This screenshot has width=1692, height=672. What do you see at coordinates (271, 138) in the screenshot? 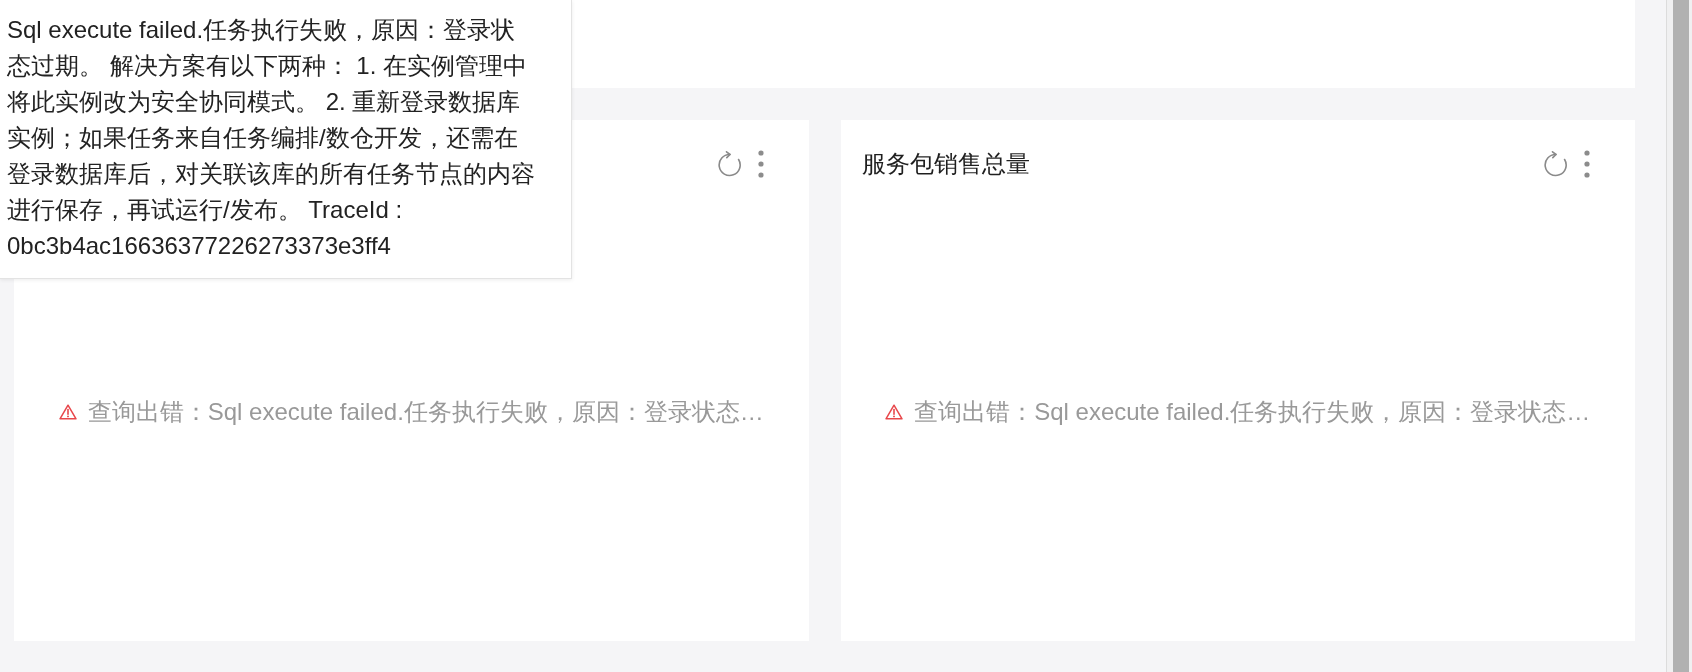
I see `tooltip-text: Sql execute failed.任务执行失败，原因：登录状态过期。 解决方案有以下两种： 1. 在实例管理中将此实例改为安全协同模式。 2. 重新登录数据库实例；如果任务来自任务编排/数仓开发，还需在登录数据库后，对关联该库的所有任务节点的内容进行保存，再试运行/发布。 TraceId : 0bc3b4ac16636377226273373e3ff4` at bounding box center [271, 138].